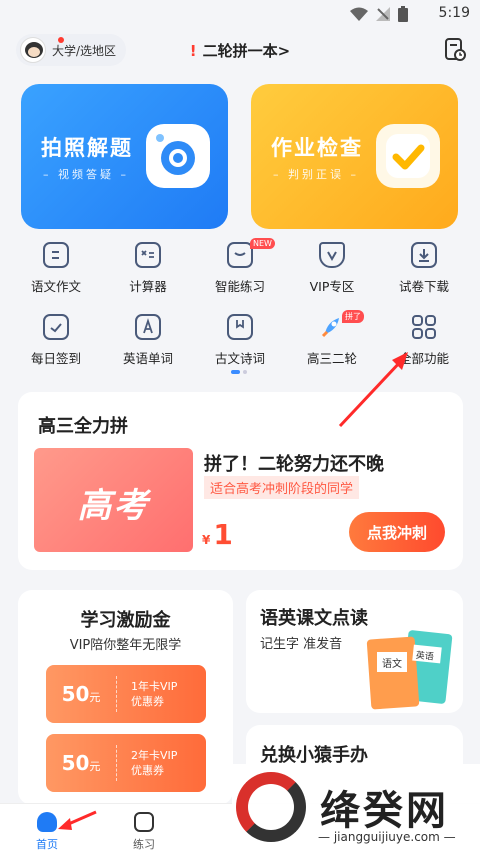  What do you see at coordinates (294, 464) in the screenshot?
I see `promo-headline: 拼了！二轮努力还不晚` at bounding box center [294, 464].